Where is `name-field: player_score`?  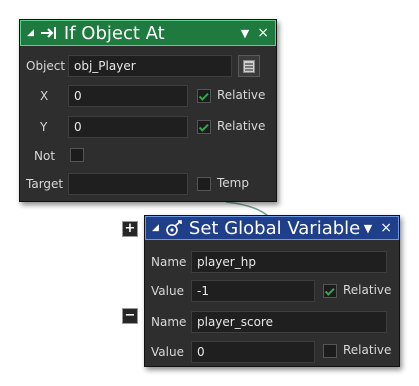 name-field: player_score is located at coordinates (289, 322).